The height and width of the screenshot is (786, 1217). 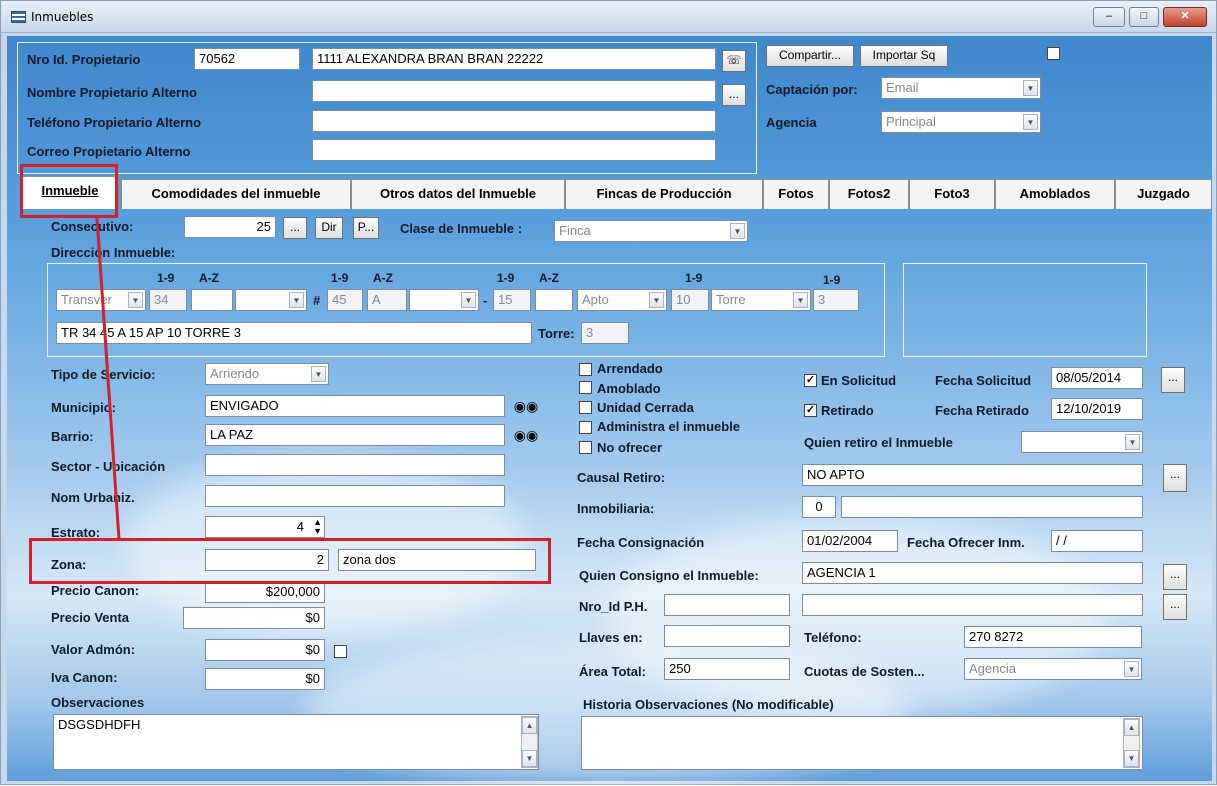 What do you see at coordinates (355, 465) in the screenshot?
I see `sector-input` at bounding box center [355, 465].